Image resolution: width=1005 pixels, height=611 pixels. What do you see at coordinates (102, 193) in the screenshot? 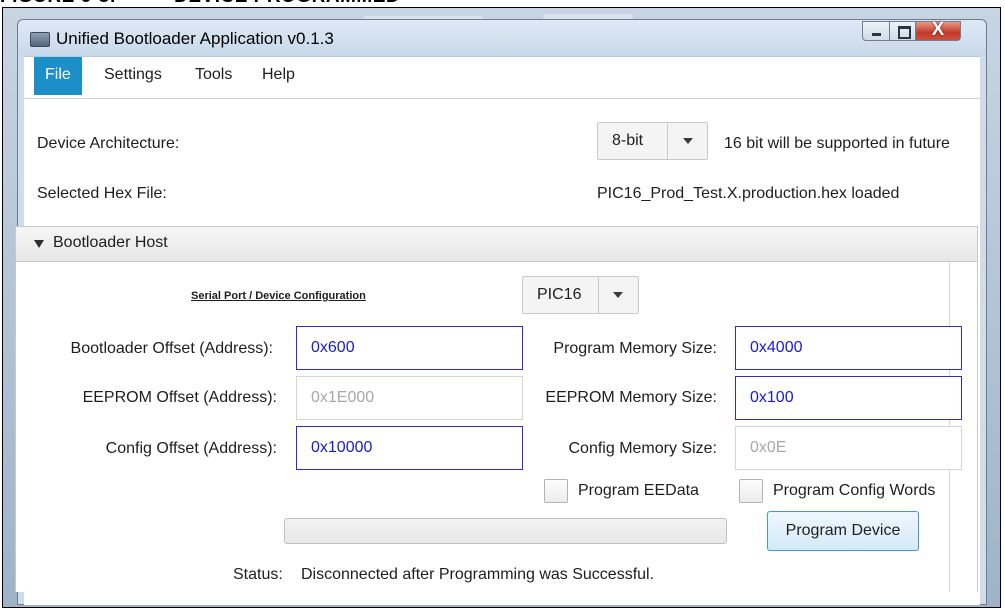
I see `selected-hex-label: Selected Hex File:` at bounding box center [102, 193].